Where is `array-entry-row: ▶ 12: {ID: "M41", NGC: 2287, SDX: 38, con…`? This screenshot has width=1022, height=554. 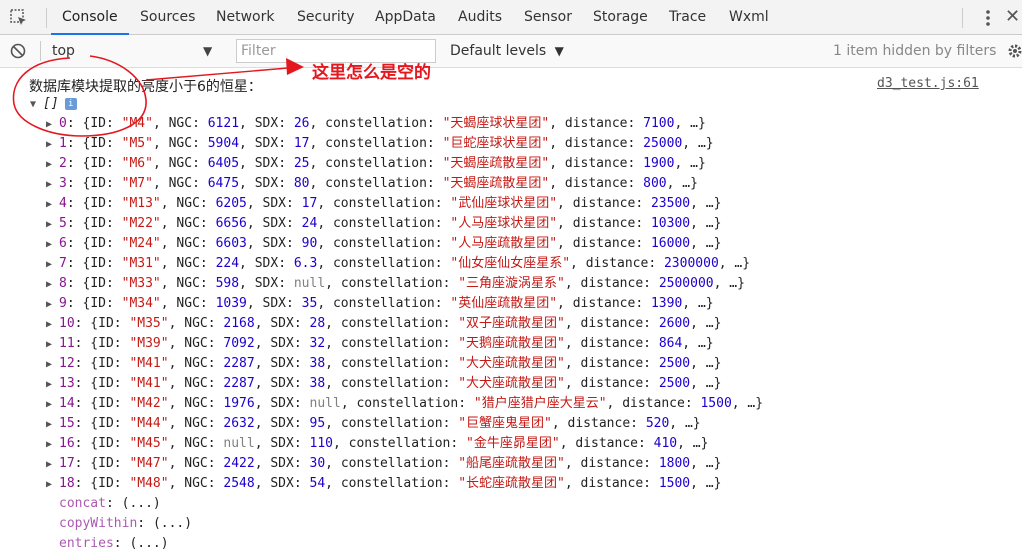 array-entry-row: ▶ 12: {ID: "M41", NGC: 2287, SDX: 38, con… is located at coordinates (383, 364).